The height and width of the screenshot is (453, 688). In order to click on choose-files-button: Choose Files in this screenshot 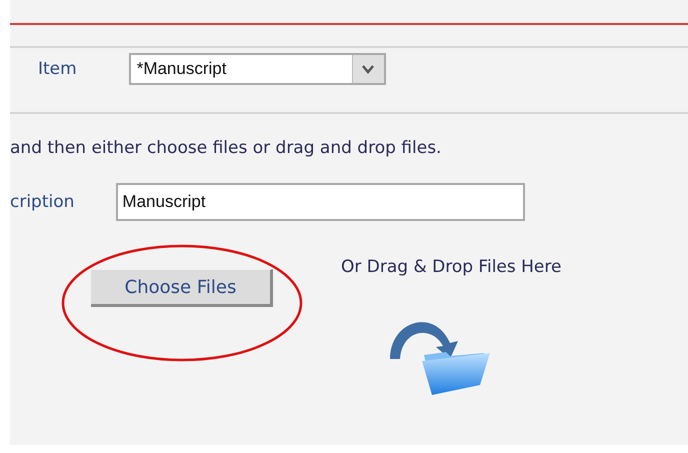, I will do `click(182, 288)`.